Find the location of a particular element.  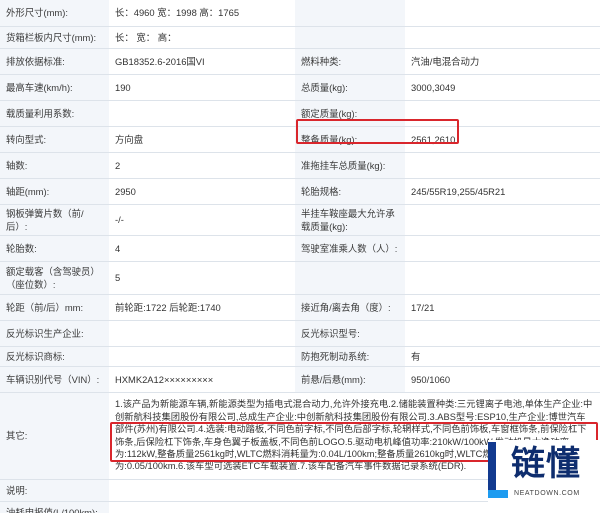

spec-label: 轮胎数: is located at coordinates (54, 248).